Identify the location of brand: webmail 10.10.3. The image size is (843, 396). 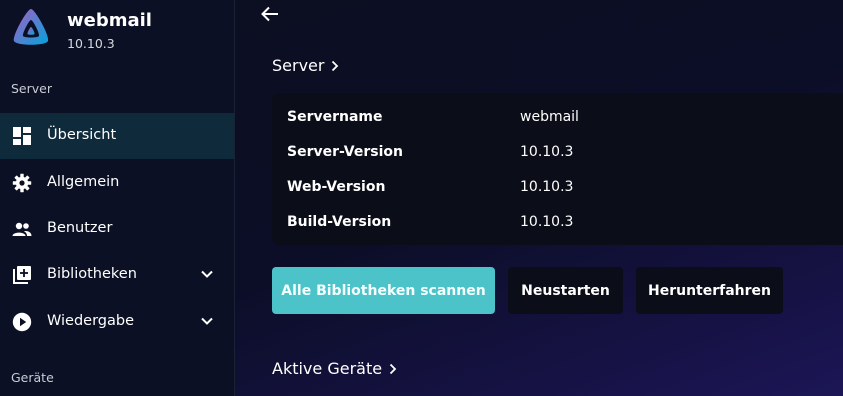
(120, 31).